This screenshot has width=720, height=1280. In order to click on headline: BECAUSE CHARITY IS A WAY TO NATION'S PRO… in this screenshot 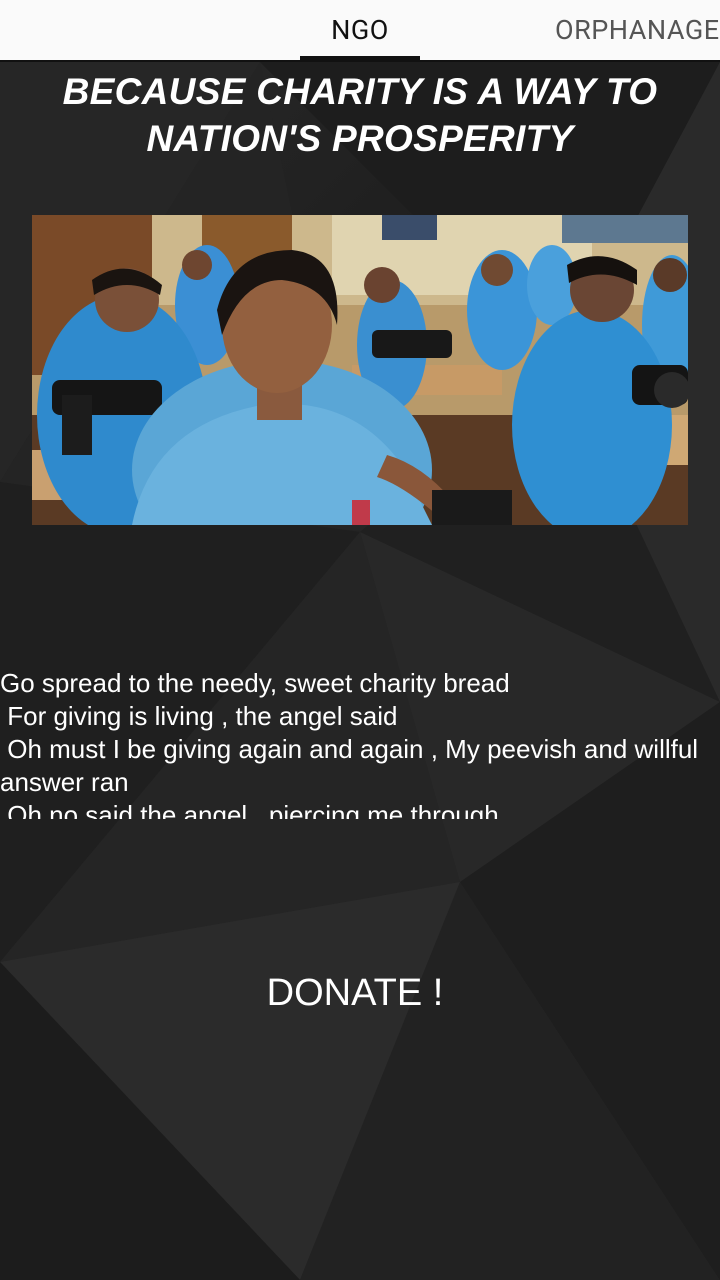, I will do `click(360, 115)`.